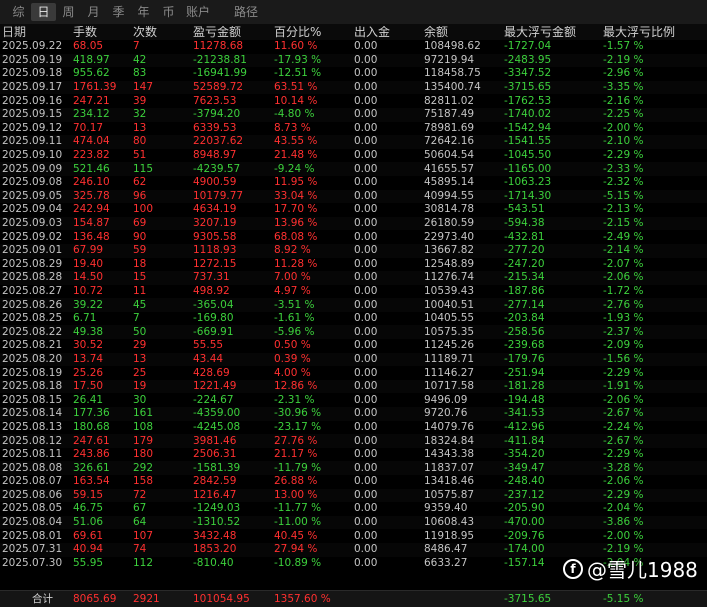 This screenshot has width=707, height=607. I want to click on column-header: 最大浮亏比例, so click(653, 32).